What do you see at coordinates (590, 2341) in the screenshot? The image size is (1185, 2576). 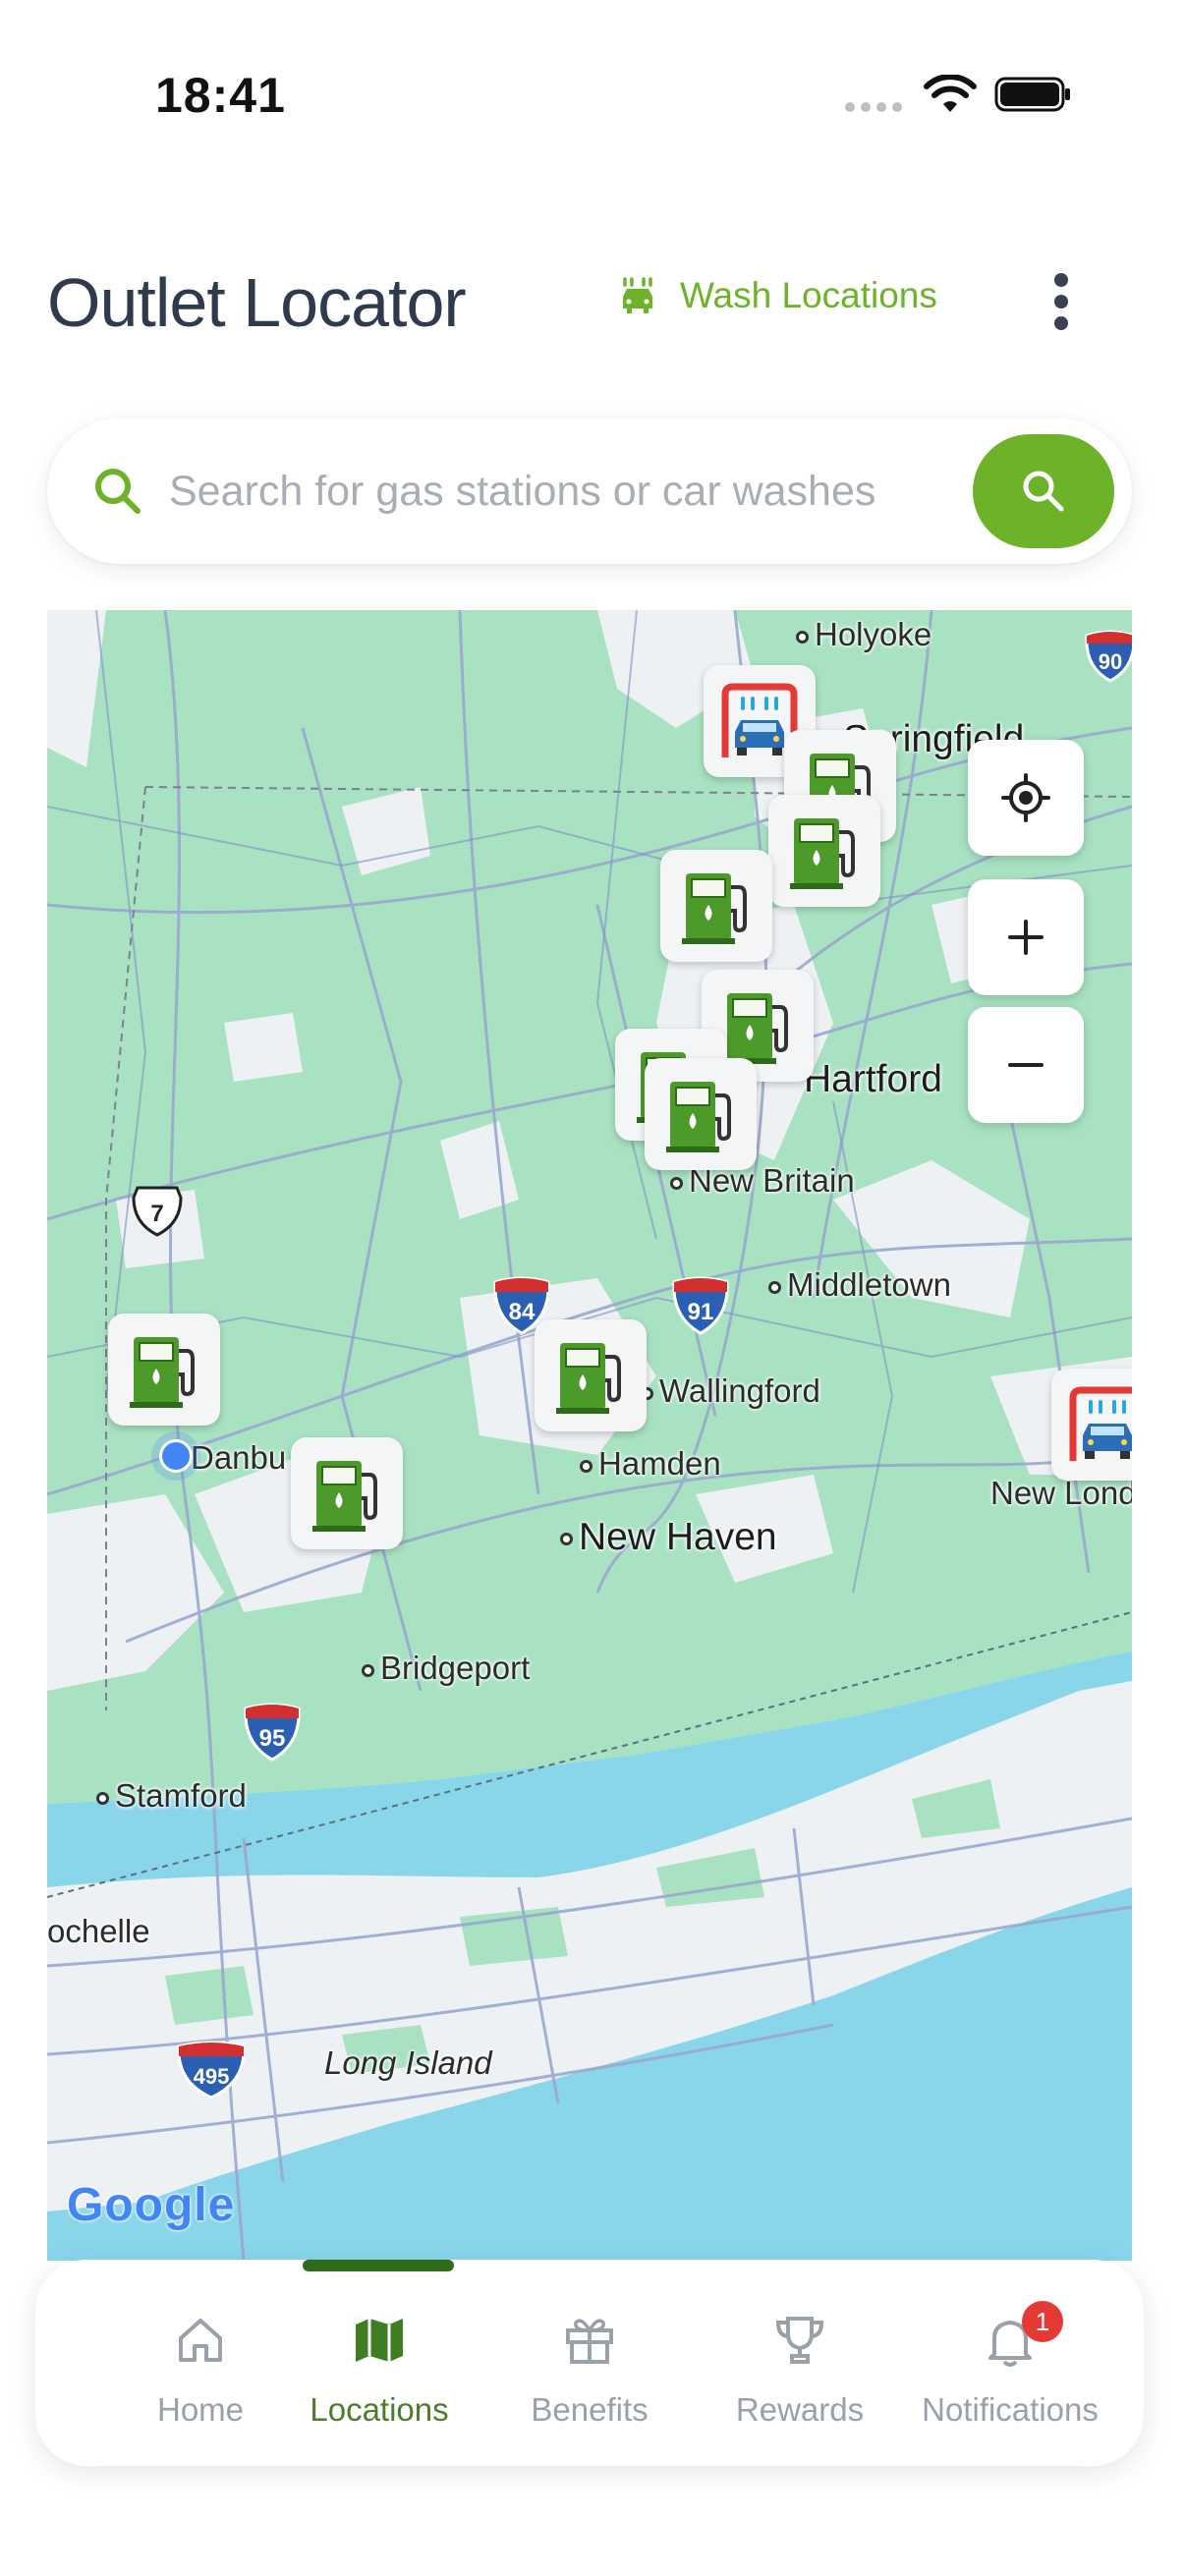 I see `gift-icon` at bounding box center [590, 2341].